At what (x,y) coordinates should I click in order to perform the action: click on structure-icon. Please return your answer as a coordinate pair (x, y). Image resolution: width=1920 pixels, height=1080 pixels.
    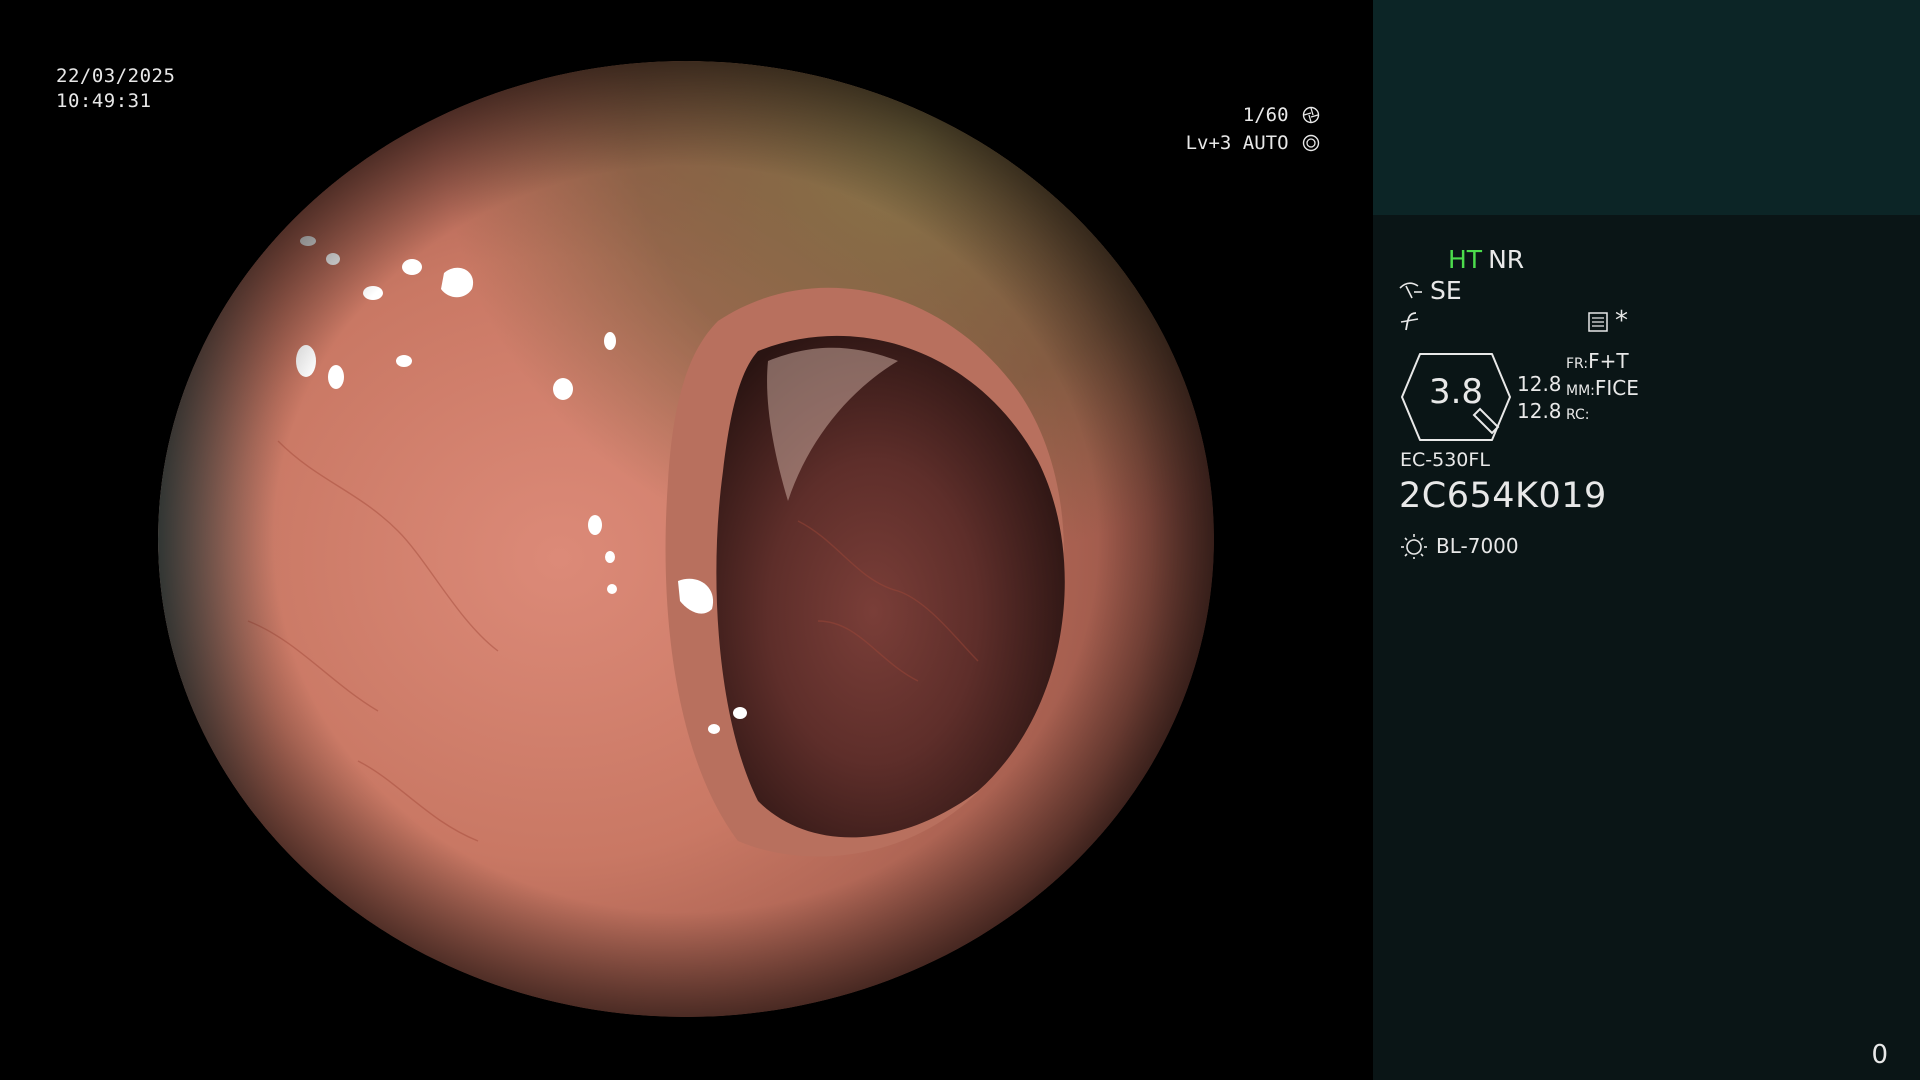
    Looking at the image, I should click on (1410, 289).